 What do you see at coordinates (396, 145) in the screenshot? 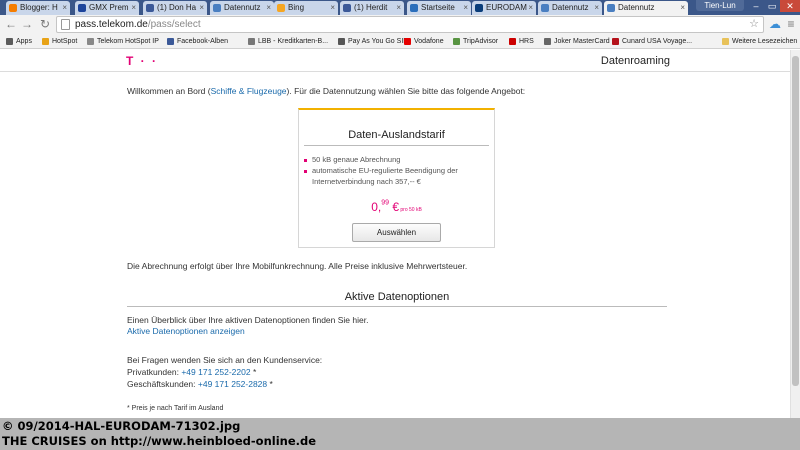
I see `card-divider` at bounding box center [396, 145].